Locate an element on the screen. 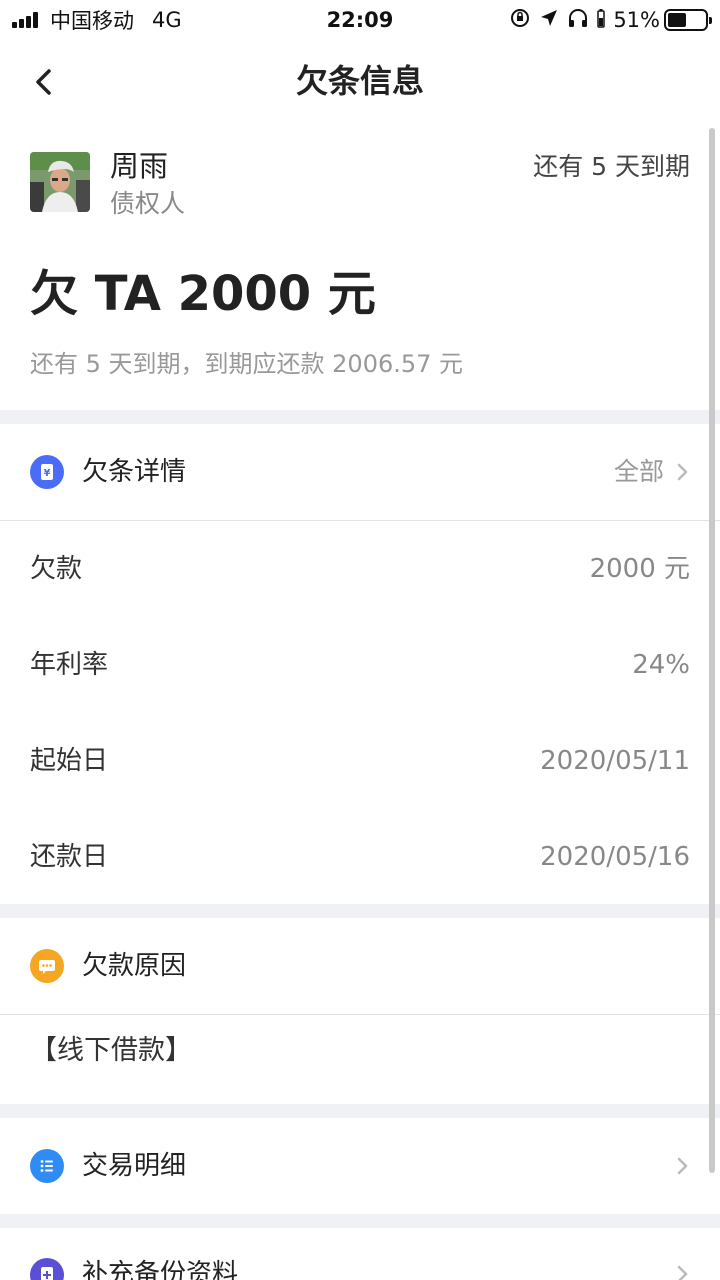 The image size is (720, 1280). detail-value: 24% is located at coordinates (661, 665).